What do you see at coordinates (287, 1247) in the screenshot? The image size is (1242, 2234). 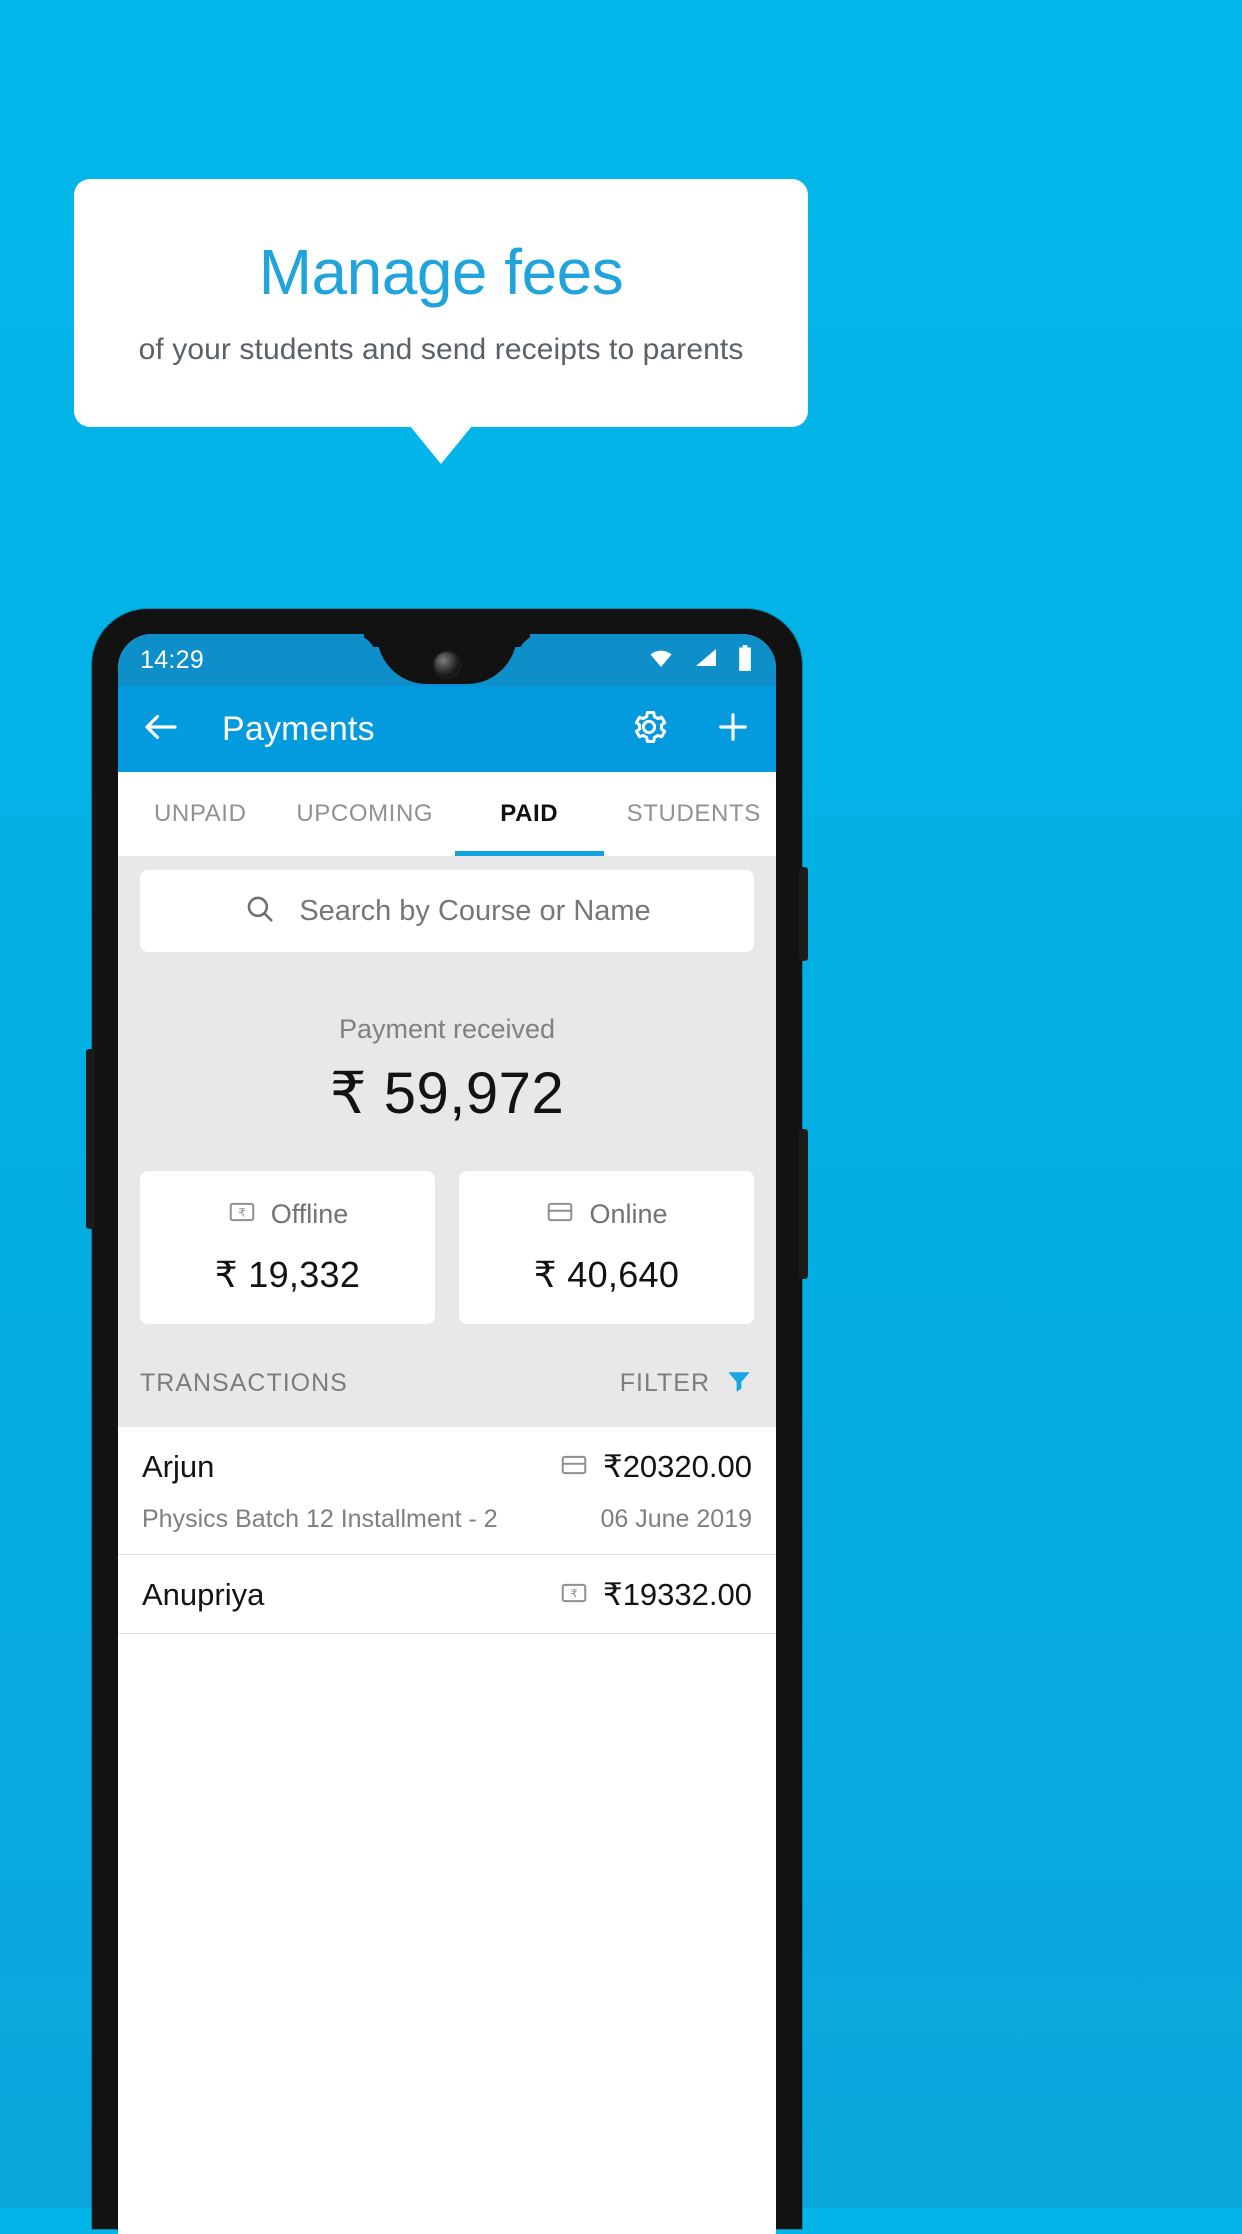 I see `offline-card: ₹ Offline ₹ 19,332` at bounding box center [287, 1247].